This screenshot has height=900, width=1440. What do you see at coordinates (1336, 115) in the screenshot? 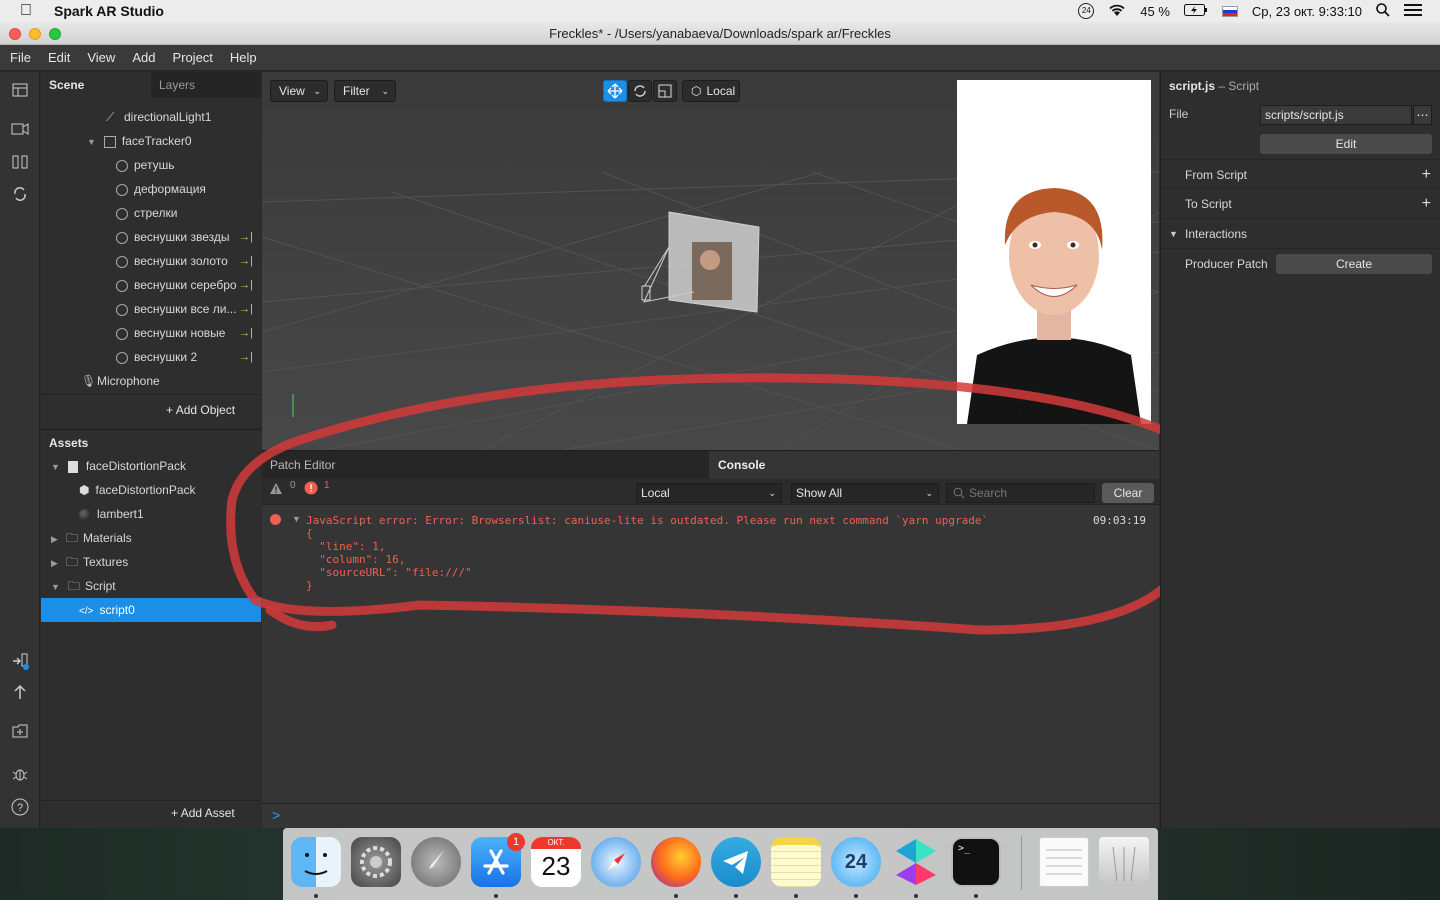
I see `file-path-field: scripts/script.js` at bounding box center [1336, 115].